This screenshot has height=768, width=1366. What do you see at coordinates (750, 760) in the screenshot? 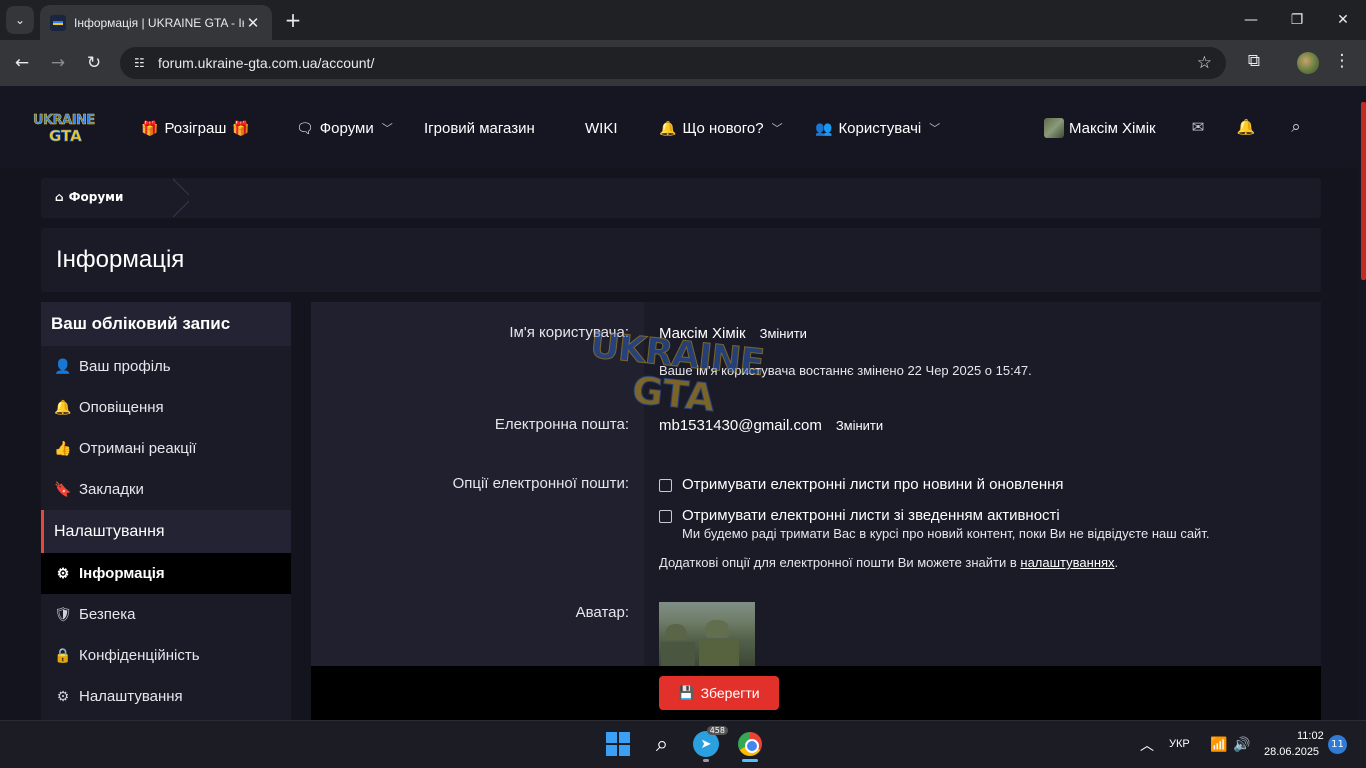
I see `active-indicator` at bounding box center [750, 760].